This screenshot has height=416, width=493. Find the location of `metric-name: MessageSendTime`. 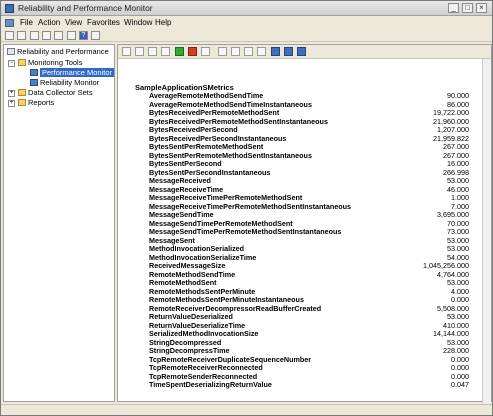

metric-name: MessageSendTime is located at coordinates (181, 214).